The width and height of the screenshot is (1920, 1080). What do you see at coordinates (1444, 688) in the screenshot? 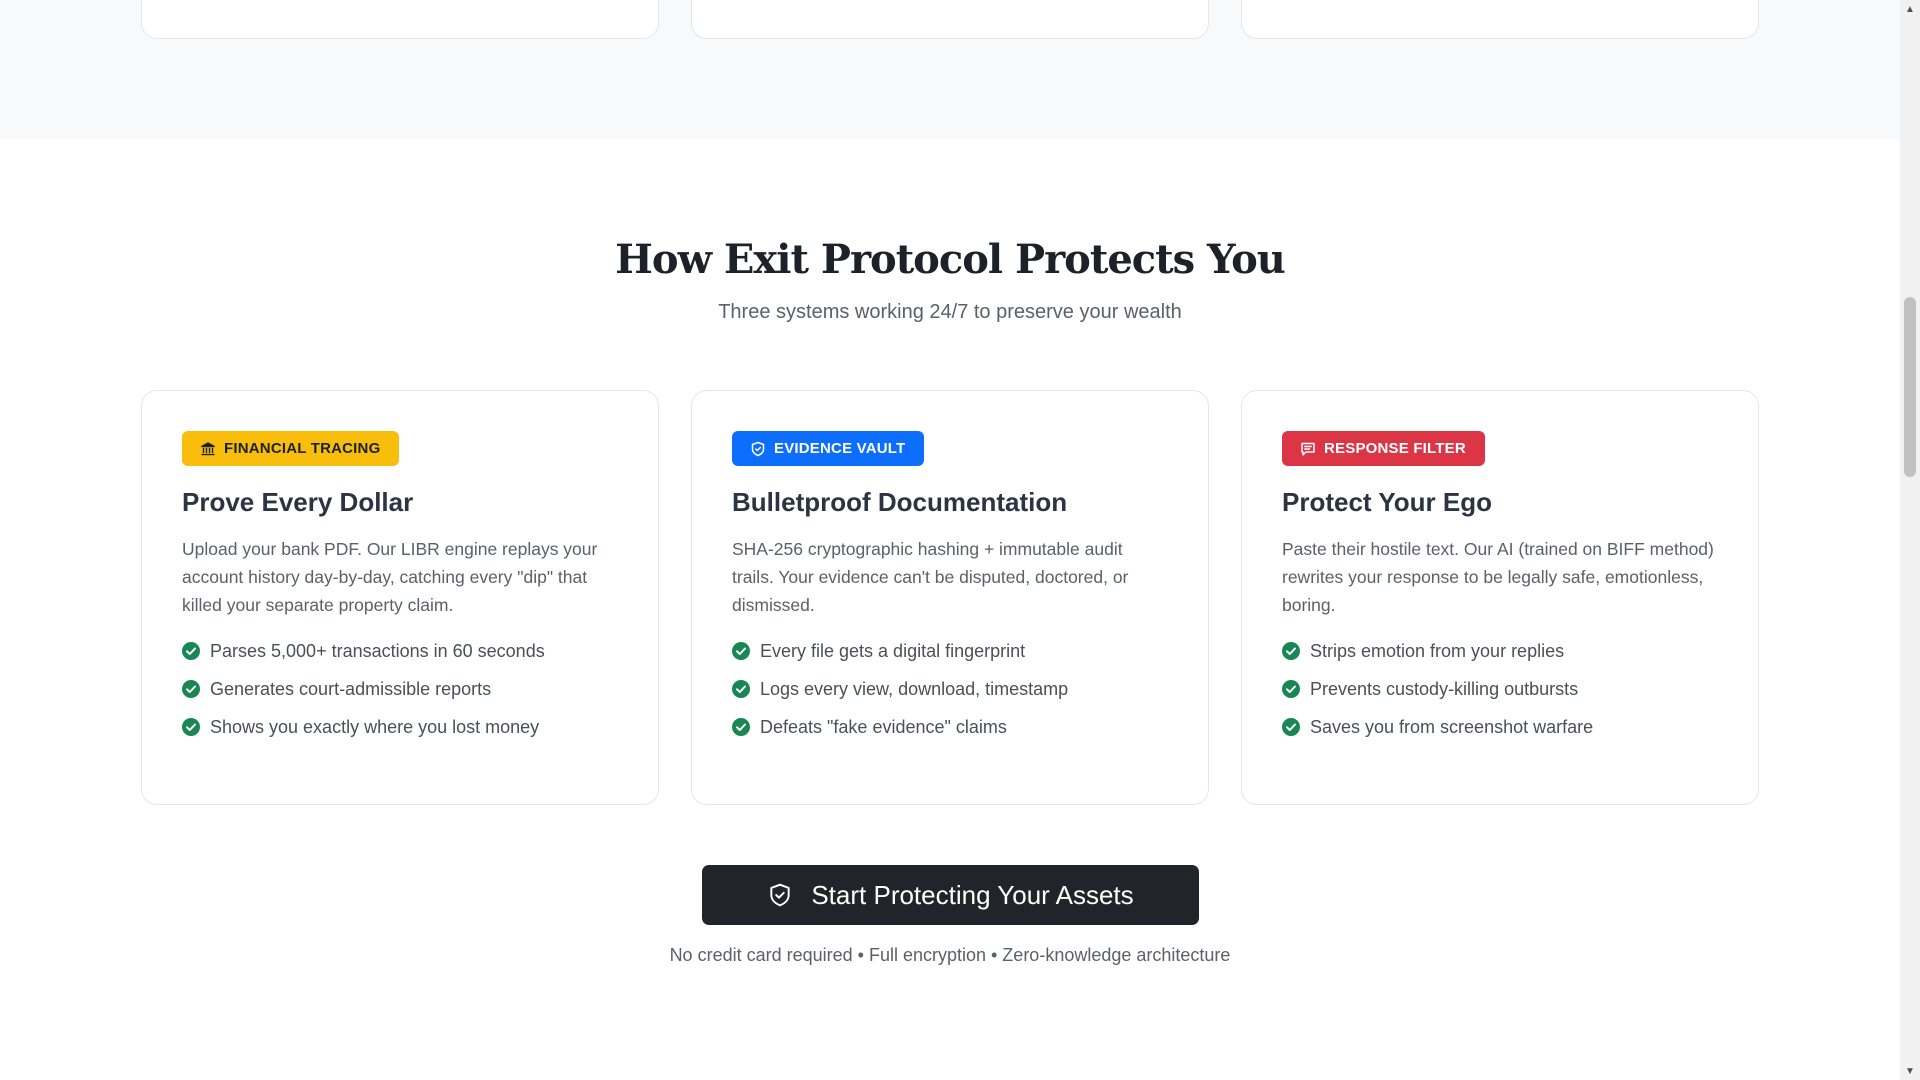
I see `feature-text: Prevents custody-killing outbursts` at bounding box center [1444, 688].